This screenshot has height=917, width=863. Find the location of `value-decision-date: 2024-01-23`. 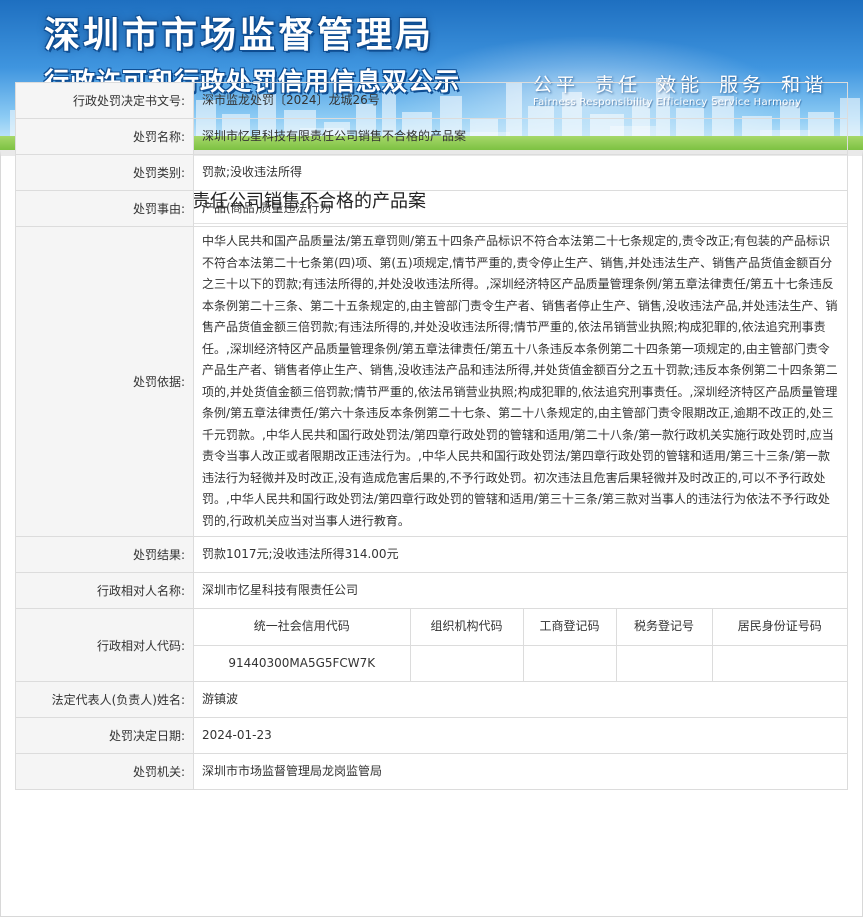

value-decision-date: 2024-01-23 is located at coordinates (520, 735).